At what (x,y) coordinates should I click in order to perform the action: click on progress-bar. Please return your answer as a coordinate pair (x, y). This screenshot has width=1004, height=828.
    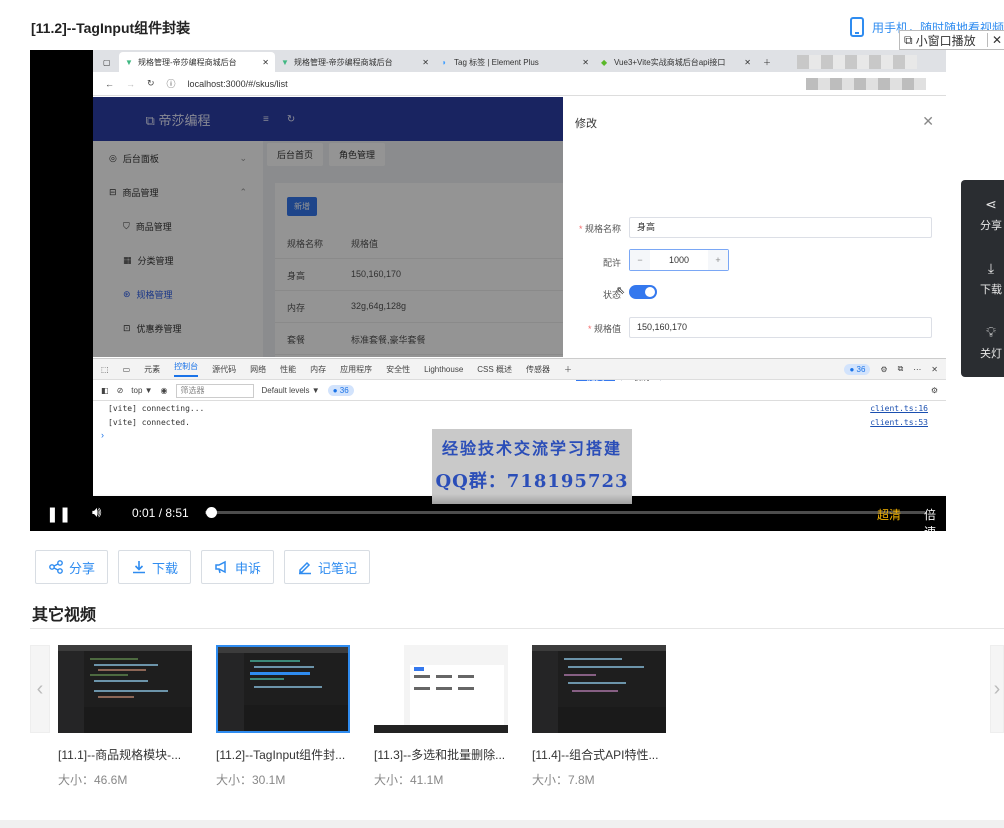
    Looking at the image, I should click on (565, 512).